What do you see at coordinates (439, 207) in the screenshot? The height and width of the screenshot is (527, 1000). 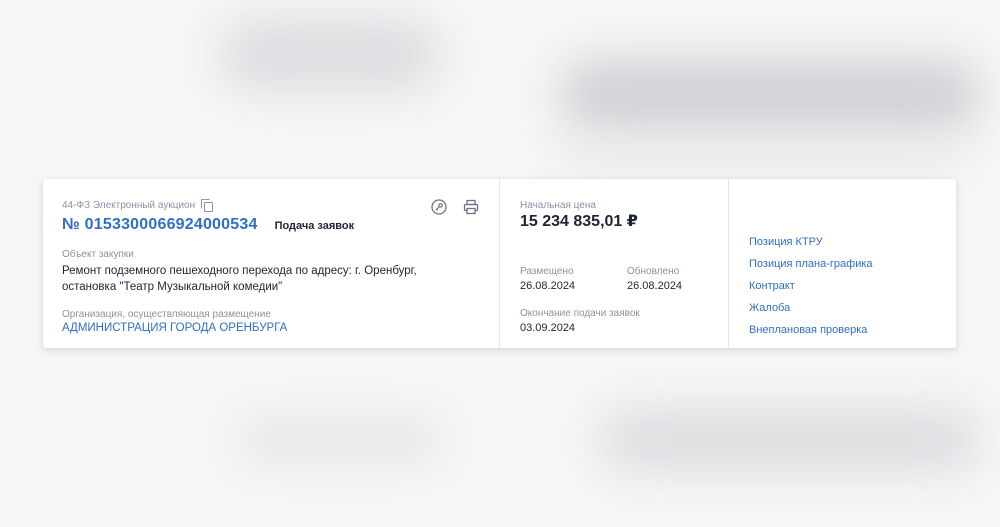 I see `key-icon` at bounding box center [439, 207].